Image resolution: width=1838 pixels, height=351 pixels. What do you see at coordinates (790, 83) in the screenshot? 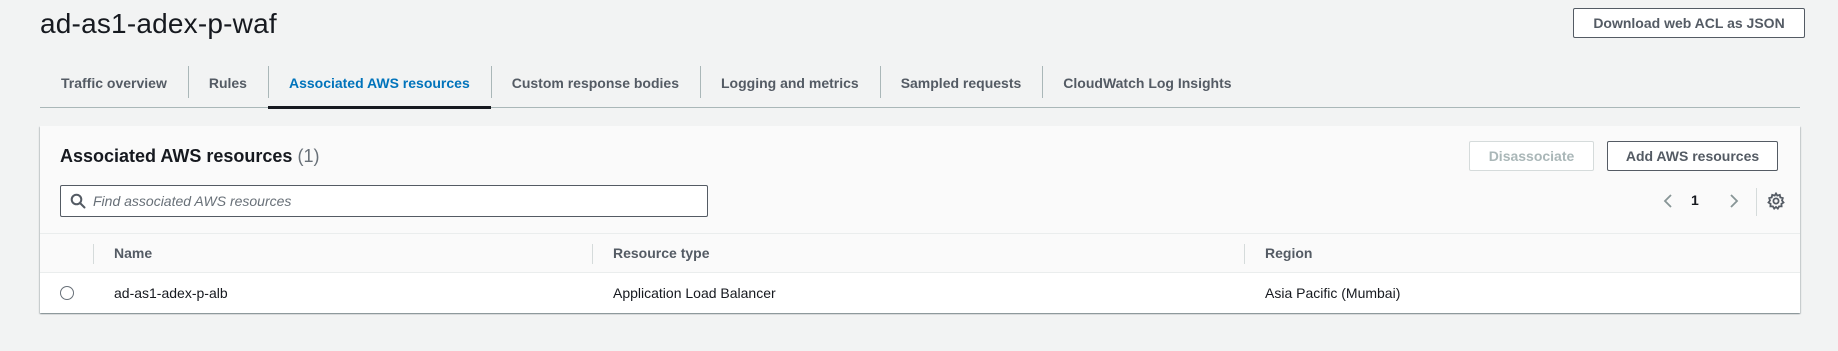
I see `tab-logging-and-metrics: Logging and metrics` at bounding box center [790, 83].